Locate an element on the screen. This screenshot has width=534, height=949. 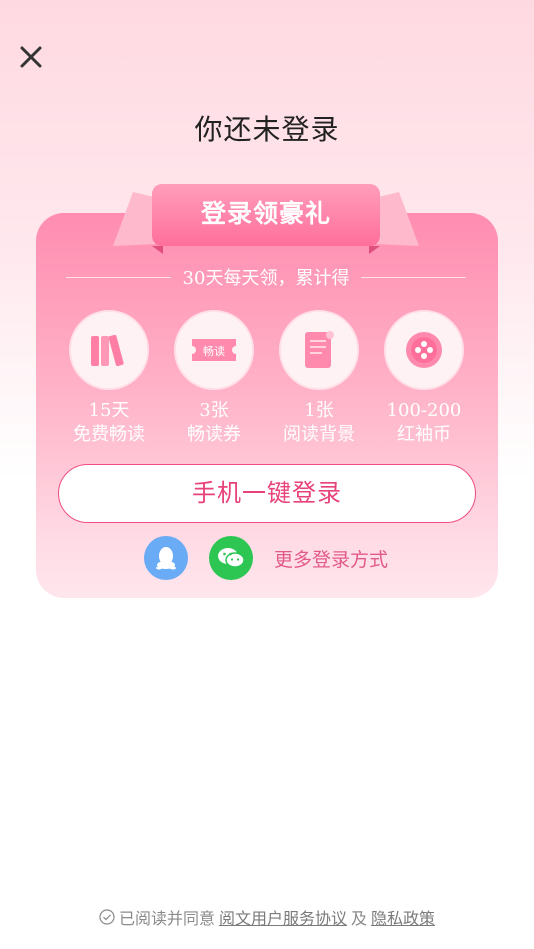
agreement-and: 及 is located at coordinates (359, 918).